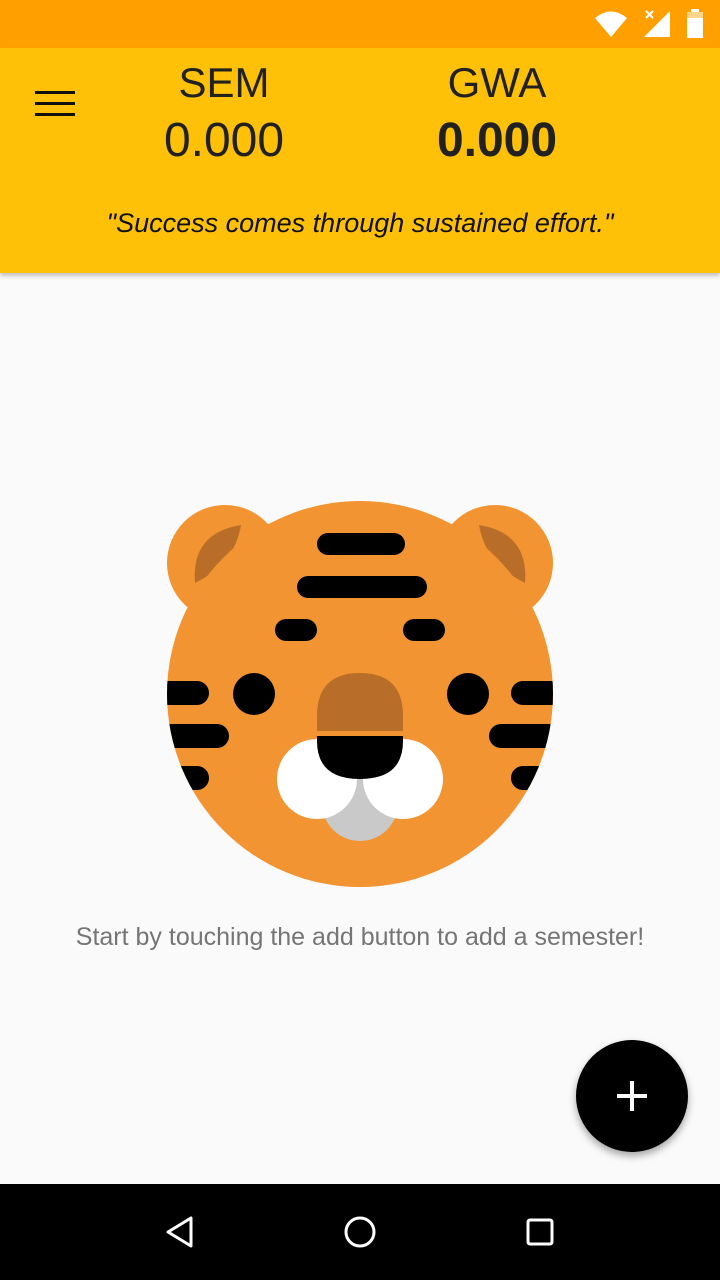 The width and height of the screenshot is (720, 1280). I want to click on menu-button, so click(56, 104).